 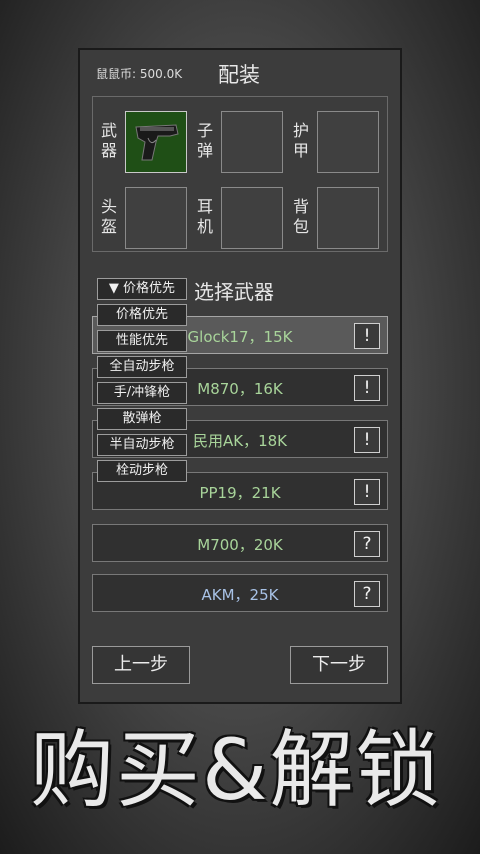 What do you see at coordinates (204, 140) in the screenshot?
I see `slot-label-ammo: 子弹` at bounding box center [204, 140].